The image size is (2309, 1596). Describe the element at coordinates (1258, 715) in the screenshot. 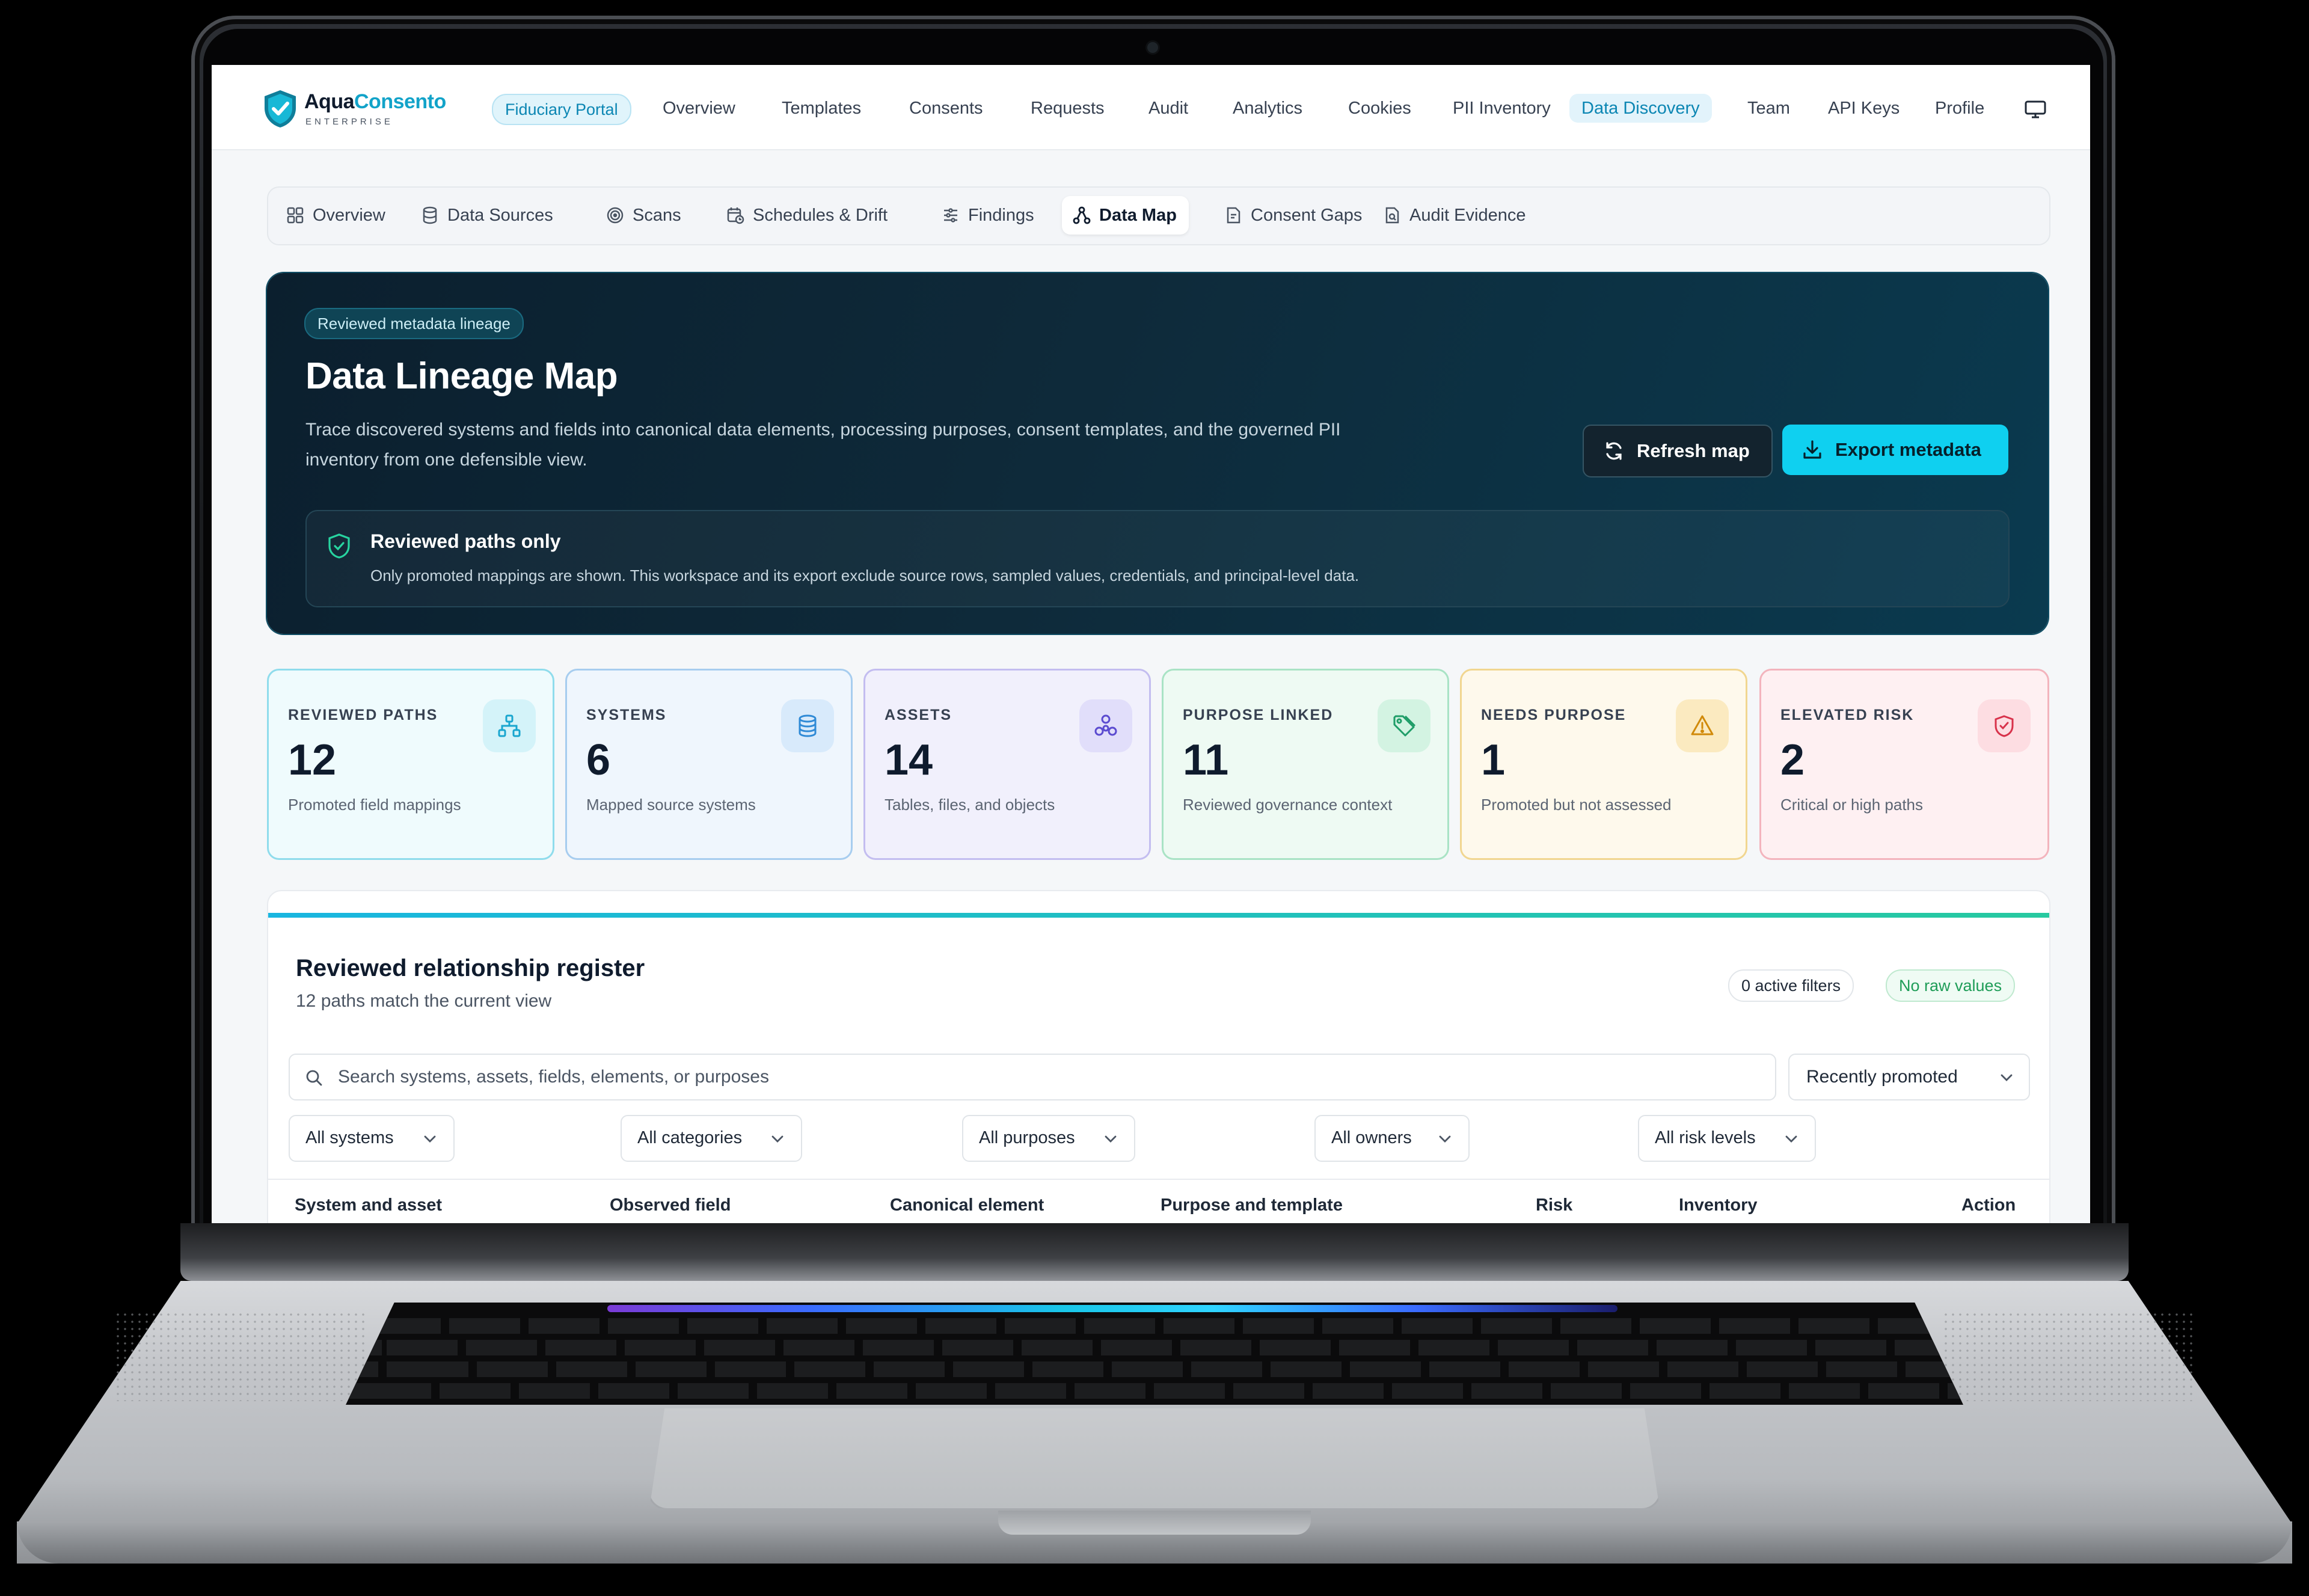

I see `stat-label: PURPOSE LINKED` at that location.